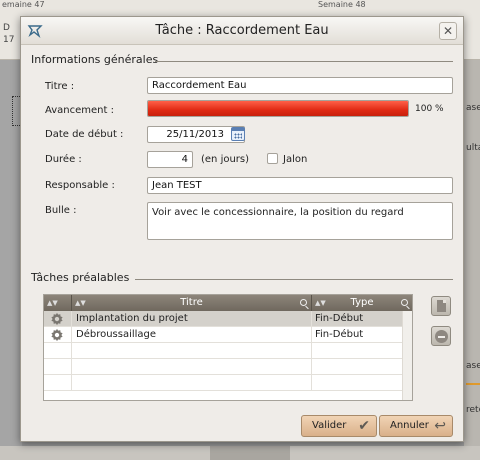 The image size is (480, 460). Describe the element at coordinates (473, 148) in the screenshot. I see `background-fragment: ulta` at that location.